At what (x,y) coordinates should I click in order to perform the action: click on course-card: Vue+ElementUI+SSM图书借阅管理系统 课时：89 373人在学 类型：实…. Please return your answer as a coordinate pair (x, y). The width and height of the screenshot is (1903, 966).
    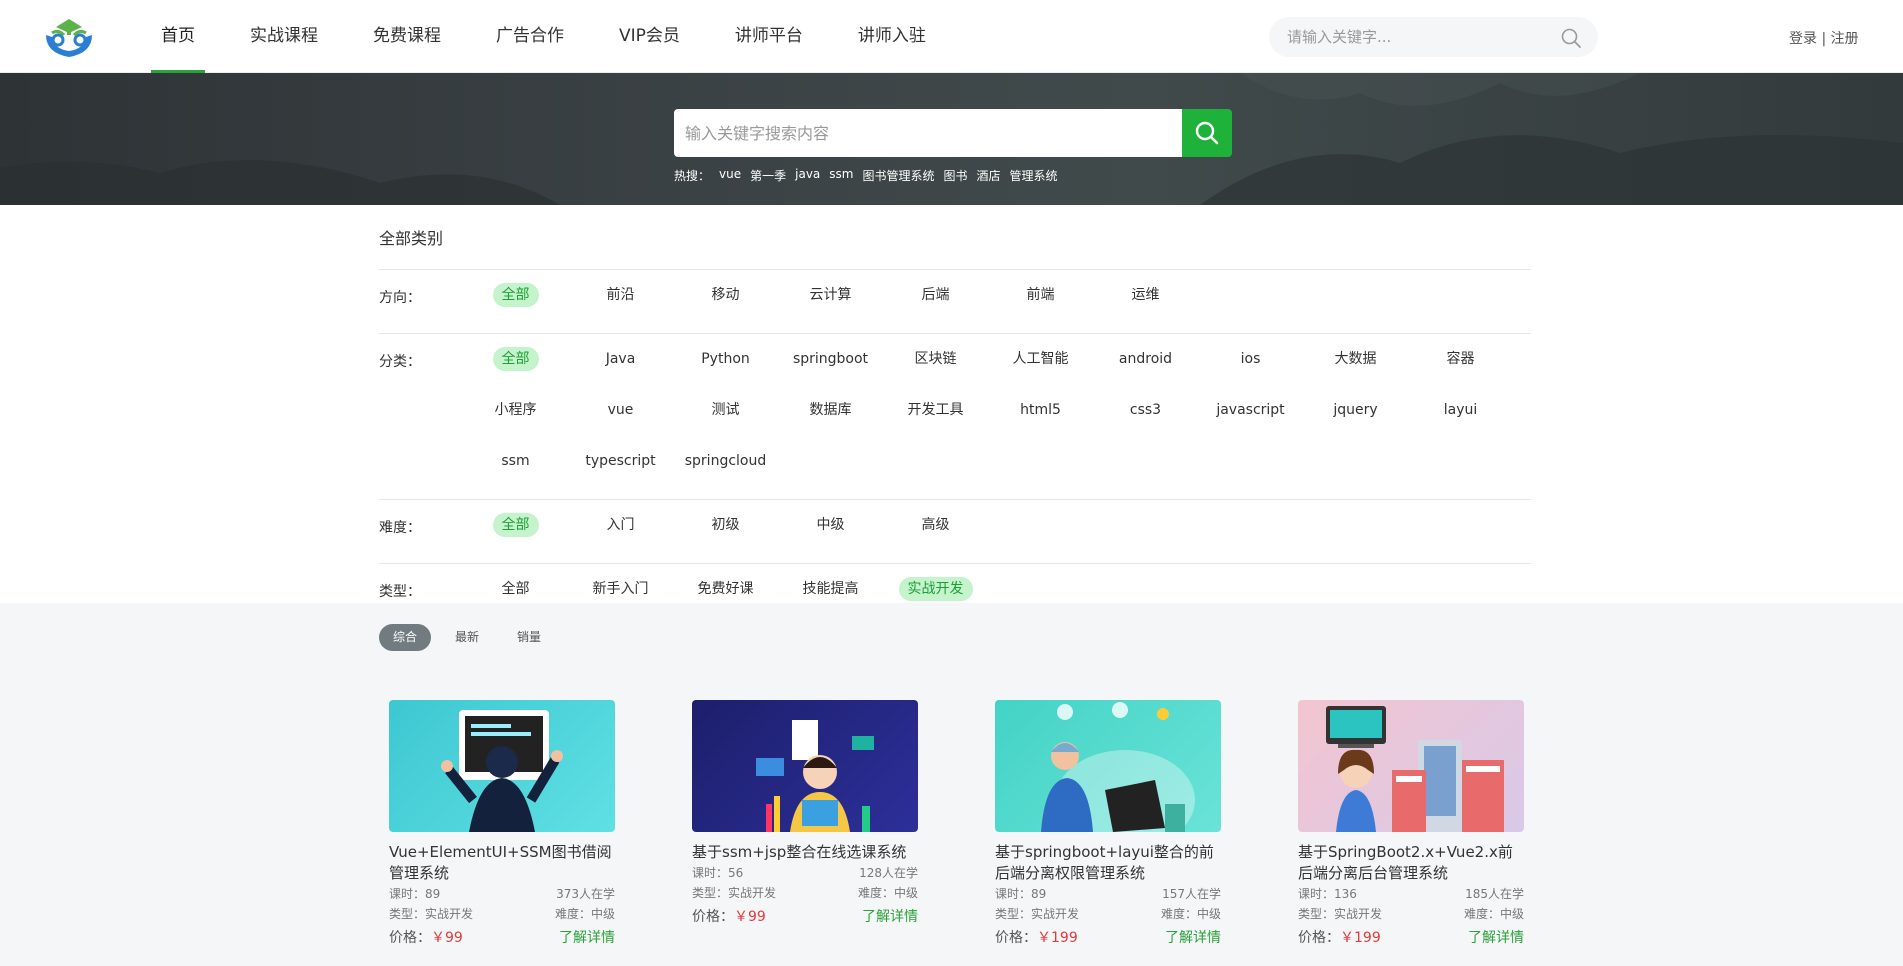
    Looking at the image, I should click on (502, 824).